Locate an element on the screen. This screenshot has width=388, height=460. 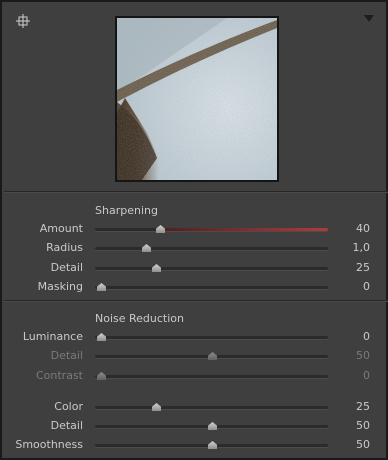
color-value: 25 is located at coordinates (350, 407).